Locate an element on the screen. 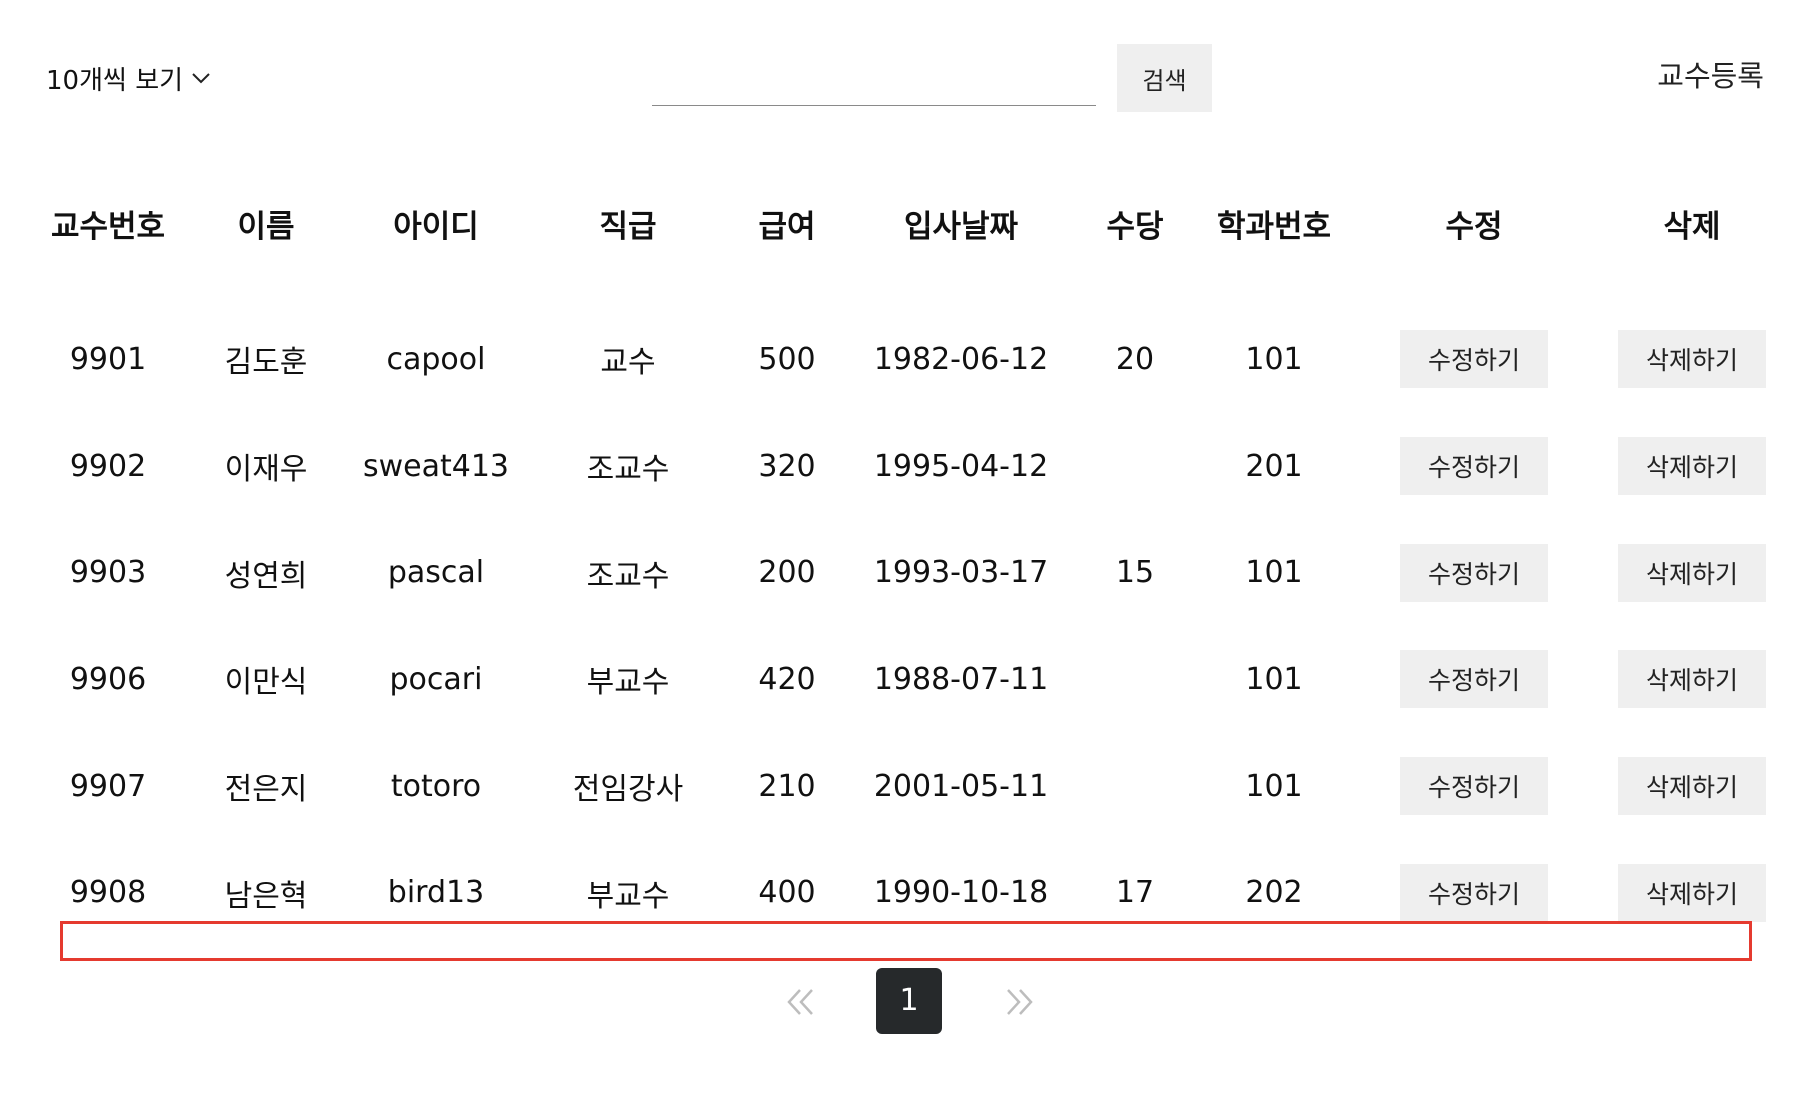  cell-name: 전은지 is located at coordinates (266, 790).